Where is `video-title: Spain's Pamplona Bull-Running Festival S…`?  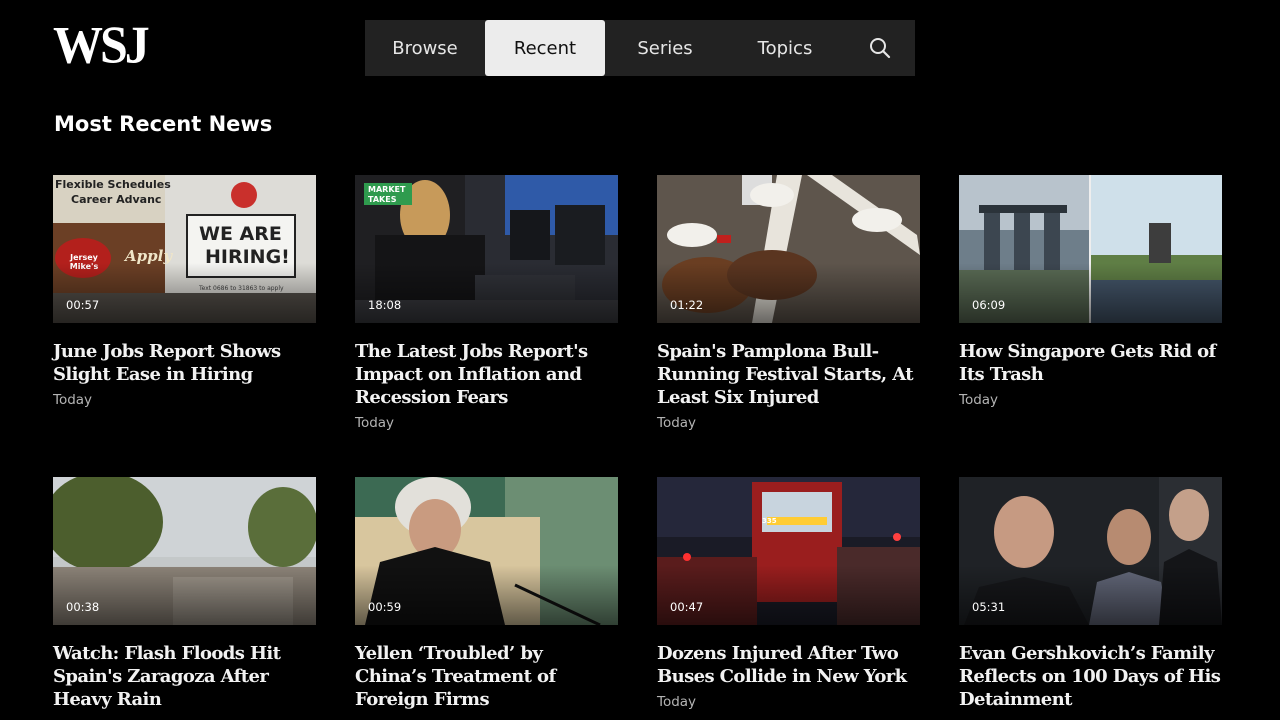
video-title: Spain's Pamplona Bull-Running Festival S… is located at coordinates (788, 374).